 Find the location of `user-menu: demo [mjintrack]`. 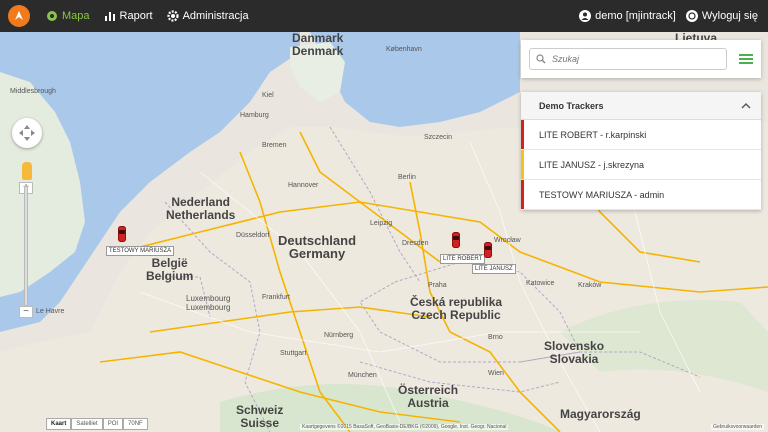

user-menu: demo [mjintrack] is located at coordinates (627, 16).